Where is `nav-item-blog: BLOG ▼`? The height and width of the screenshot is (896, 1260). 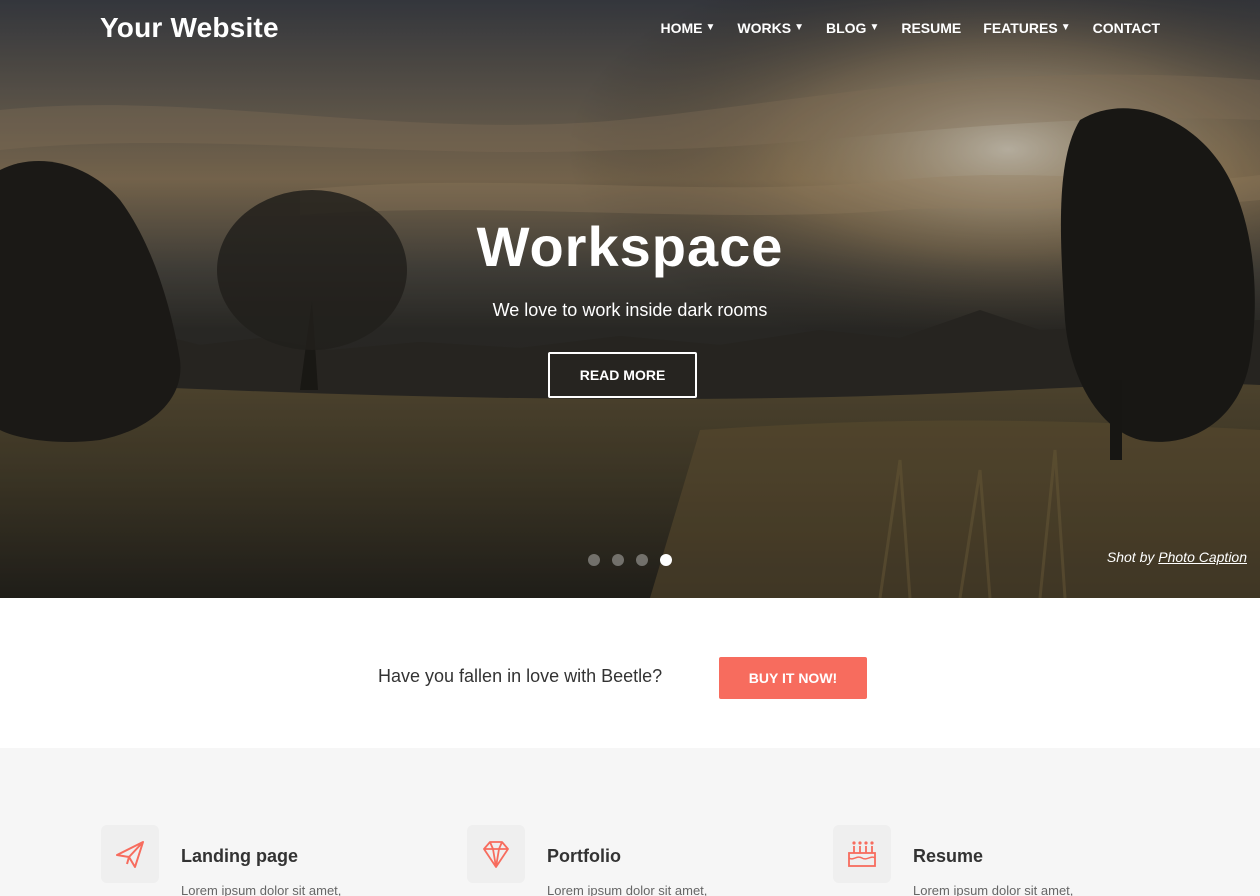
nav-item-blog: BLOG ▼ is located at coordinates (852, 28).